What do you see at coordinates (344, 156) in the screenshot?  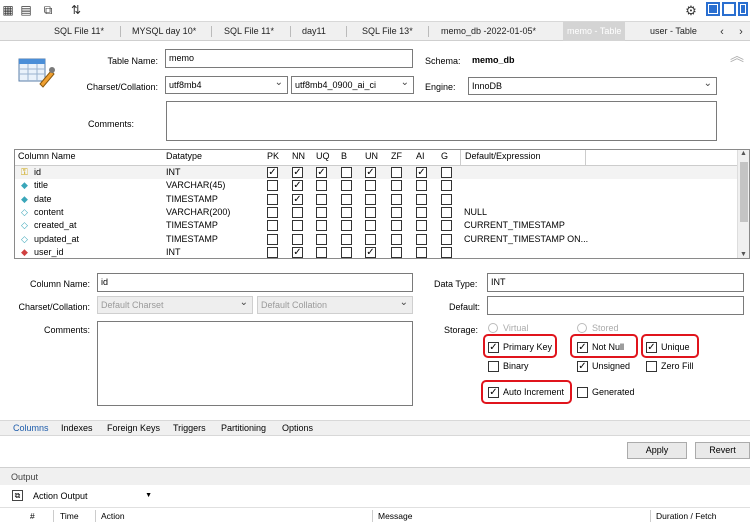 I see `col-header-b: B` at bounding box center [344, 156].